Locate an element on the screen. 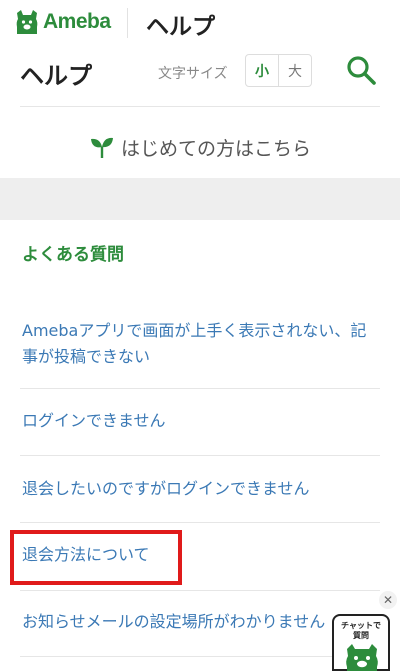  faq-item: ログインできません is located at coordinates (201, 421).